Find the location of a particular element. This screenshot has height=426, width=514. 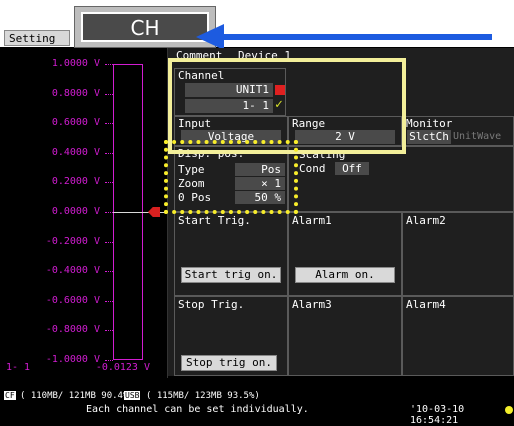

ch-button-frame: CH is located at coordinates (145, 27).